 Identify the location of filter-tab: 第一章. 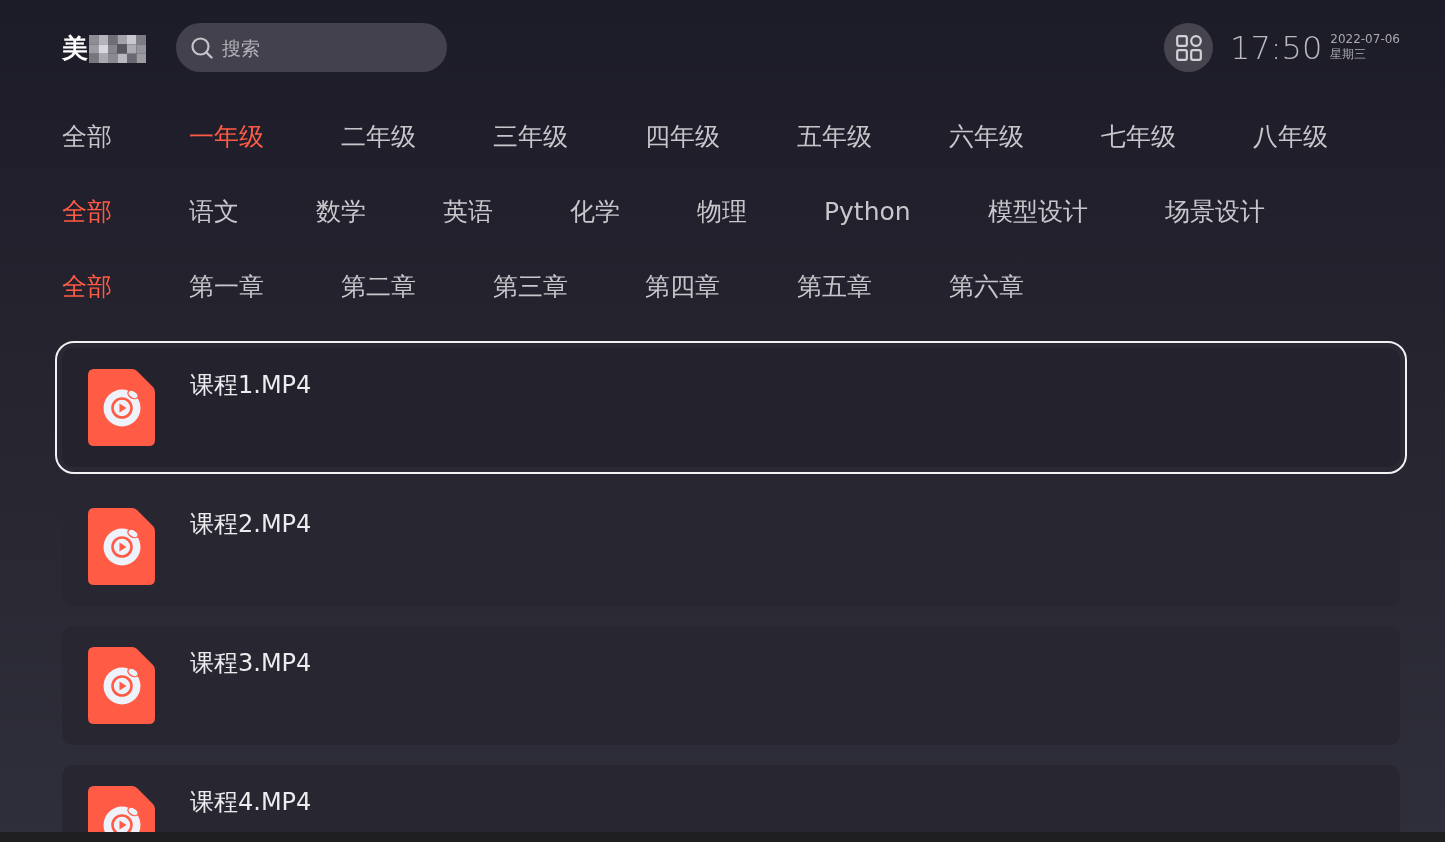
(226, 287).